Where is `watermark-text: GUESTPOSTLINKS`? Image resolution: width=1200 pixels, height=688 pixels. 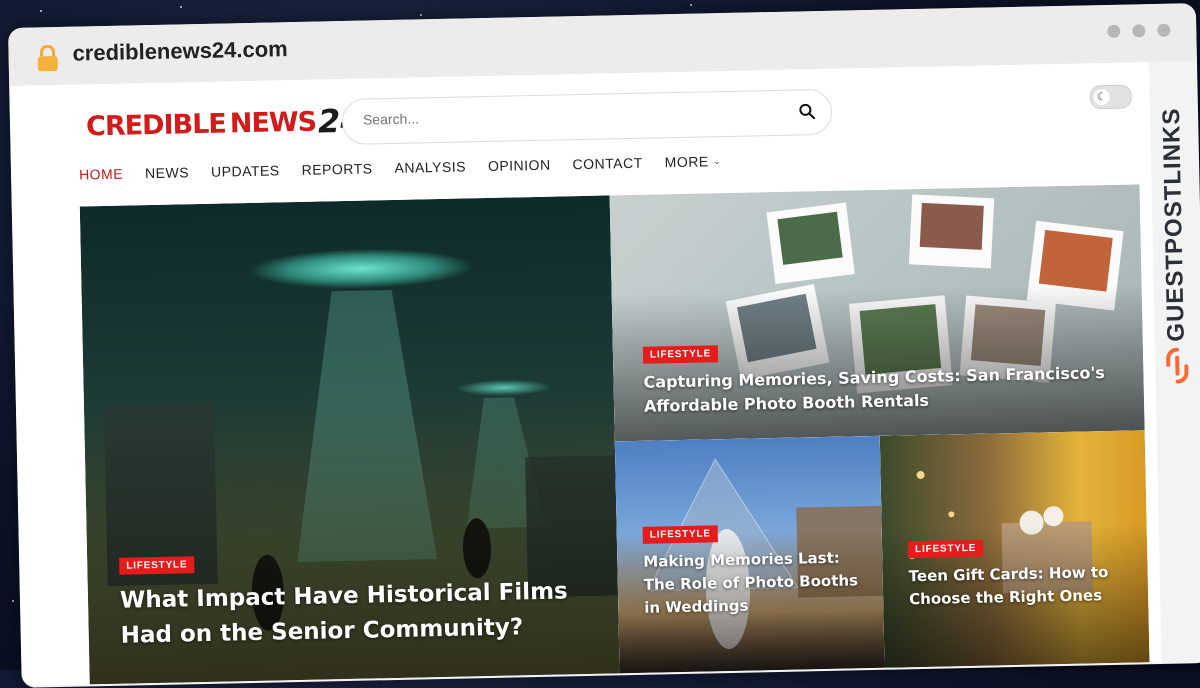
watermark-text: GUESTPOSTLINKS is located at coordinates (1173, 224).